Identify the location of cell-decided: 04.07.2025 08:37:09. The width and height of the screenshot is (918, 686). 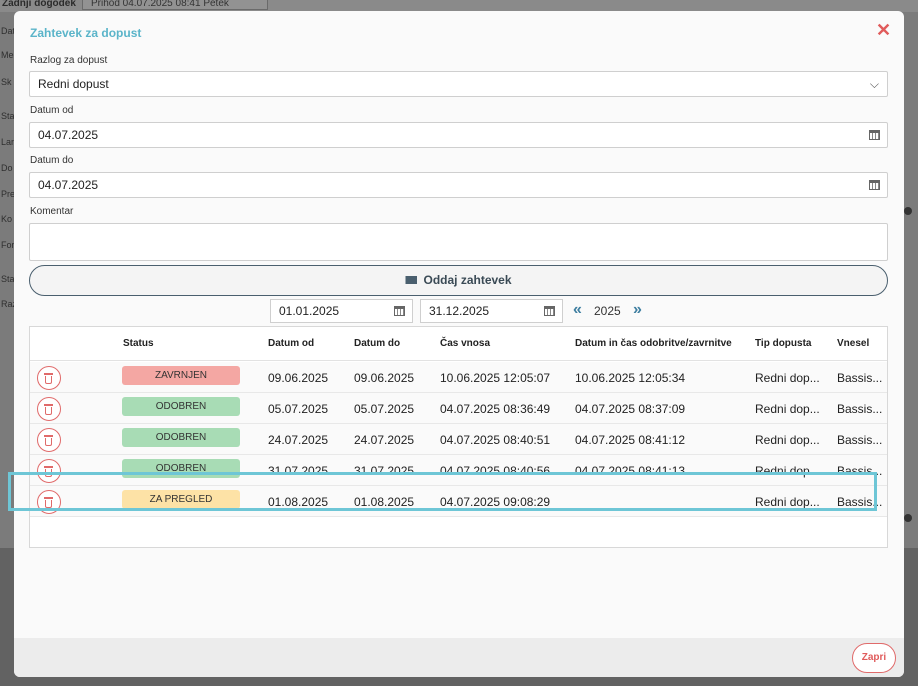
(630, 409).